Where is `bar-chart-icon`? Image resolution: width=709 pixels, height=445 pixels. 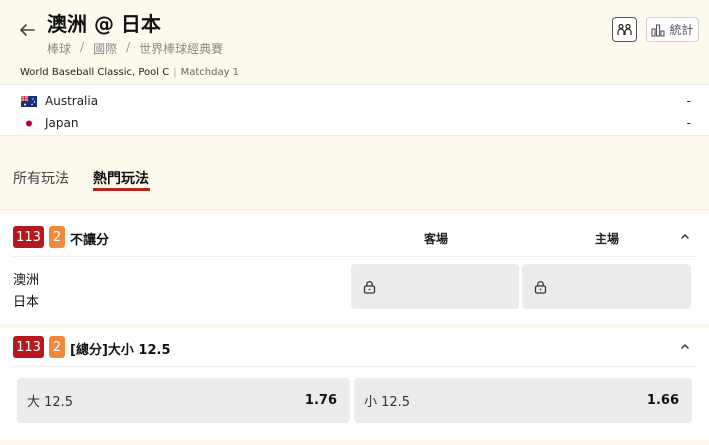 bar-chart-icon is located at coordinates (658, 30).